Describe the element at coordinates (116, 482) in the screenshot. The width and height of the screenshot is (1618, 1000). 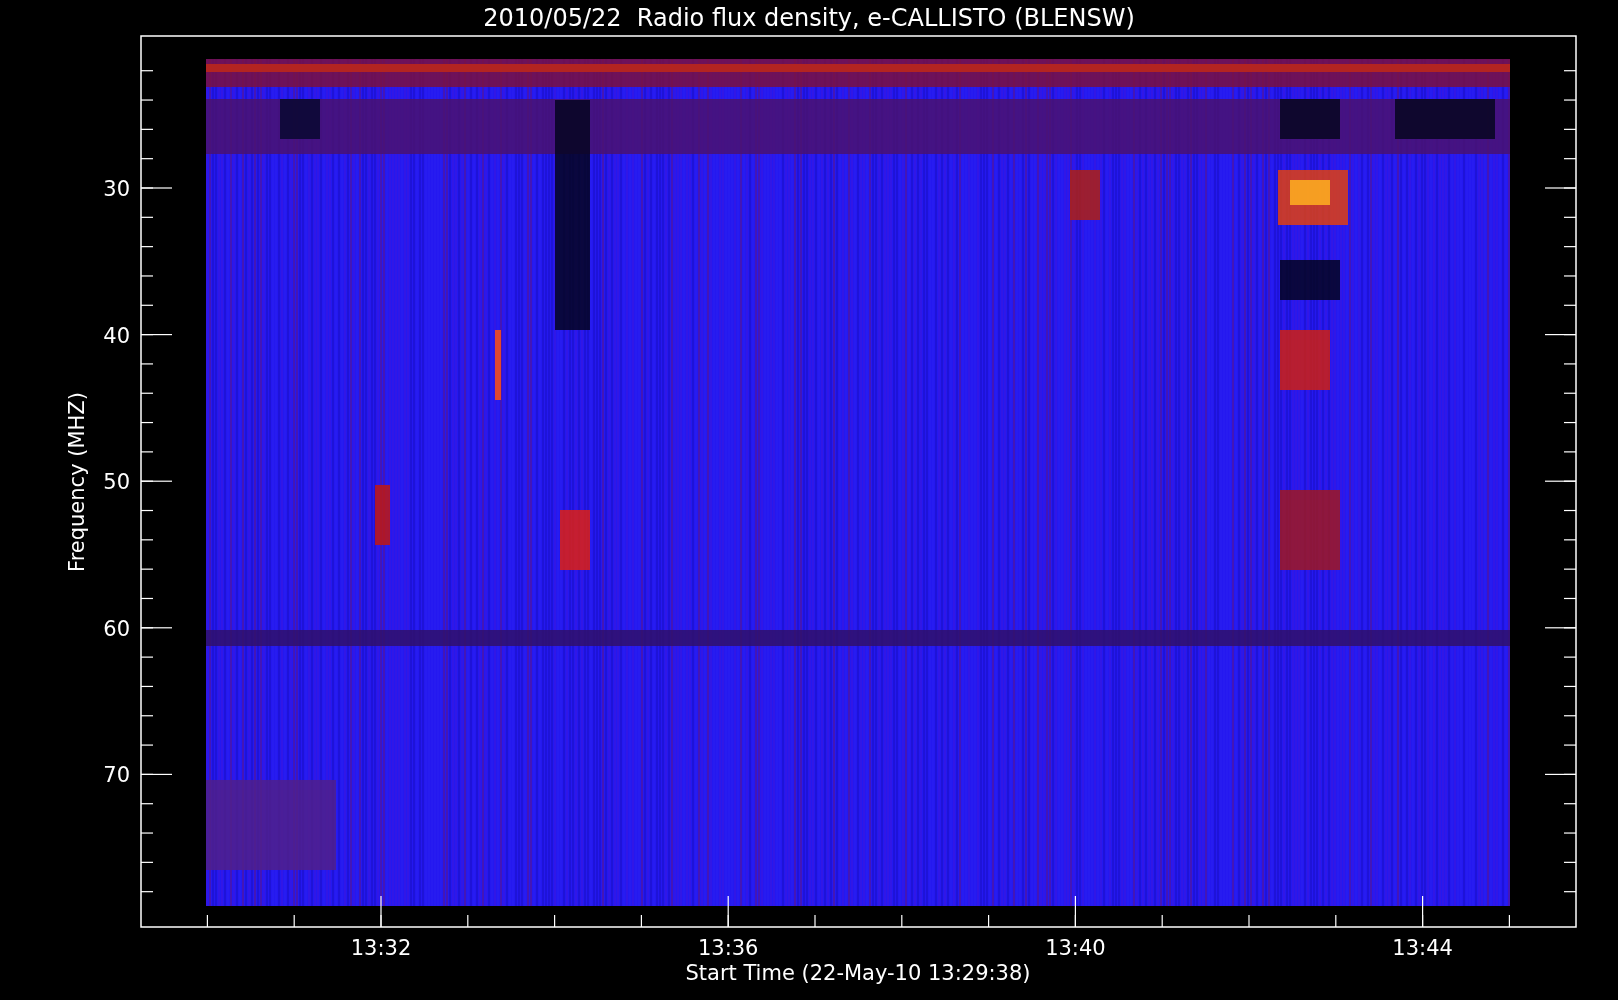
I see `y-tick-label: 50` at that location.